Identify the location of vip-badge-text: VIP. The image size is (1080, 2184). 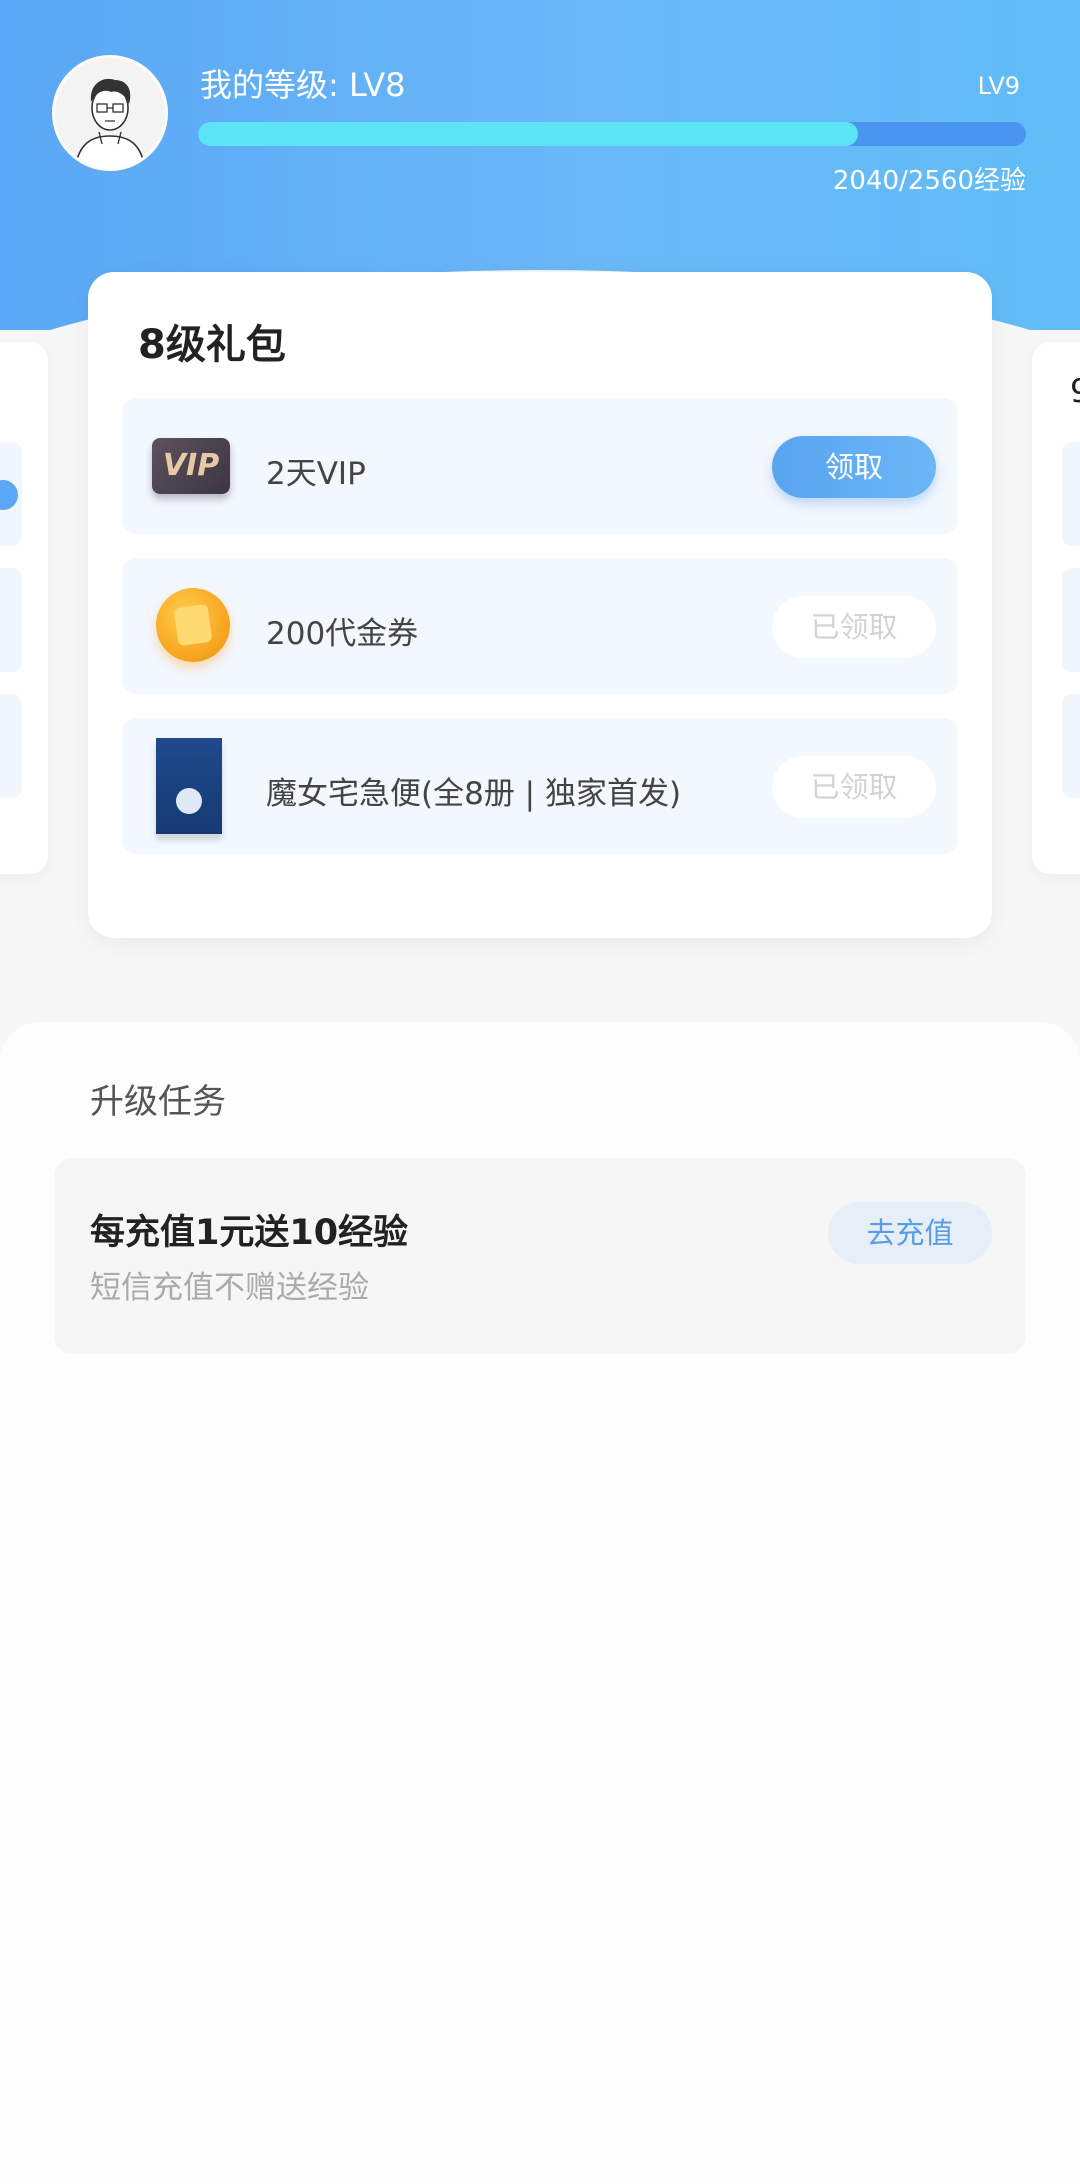
(191, 465).